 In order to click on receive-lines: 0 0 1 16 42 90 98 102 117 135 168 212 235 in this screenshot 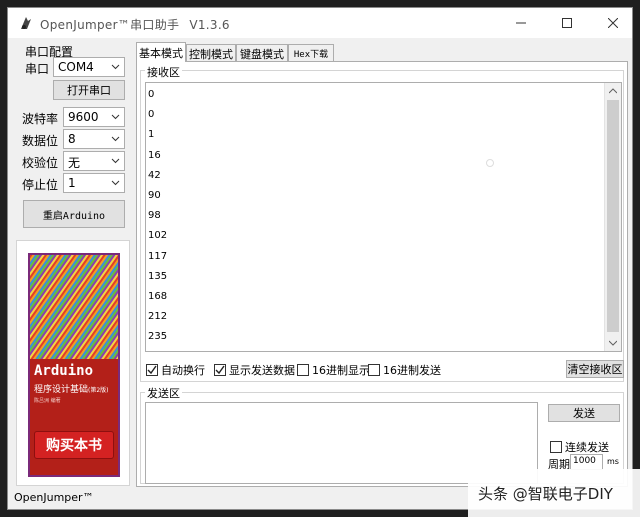, I will do `click(157, 216)`.